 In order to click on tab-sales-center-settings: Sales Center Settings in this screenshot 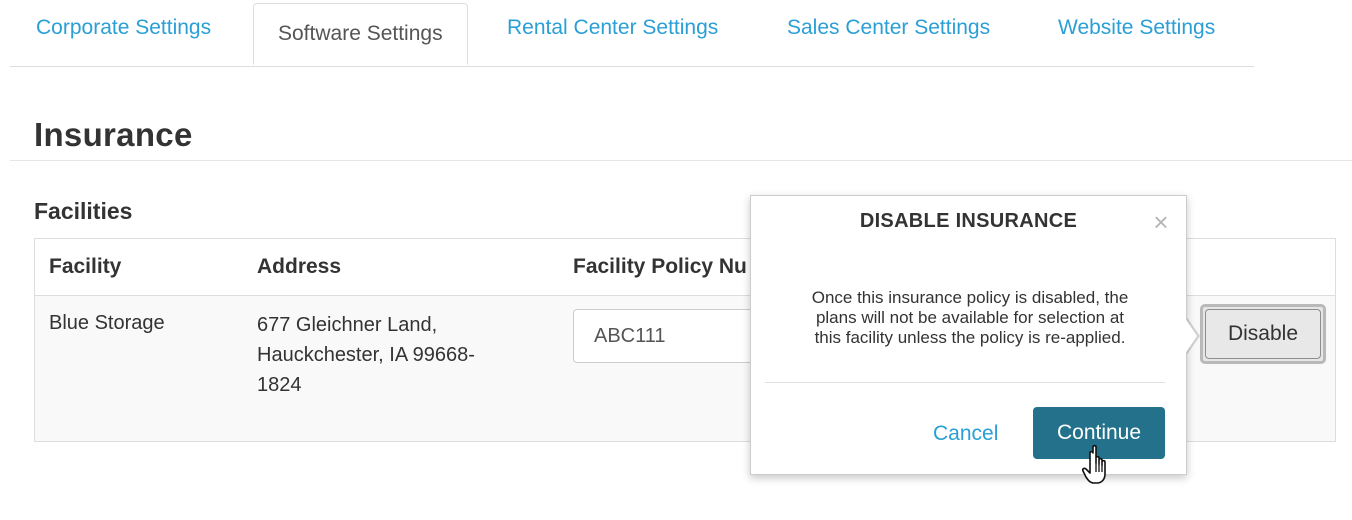, I will do `click(888, 28)`.